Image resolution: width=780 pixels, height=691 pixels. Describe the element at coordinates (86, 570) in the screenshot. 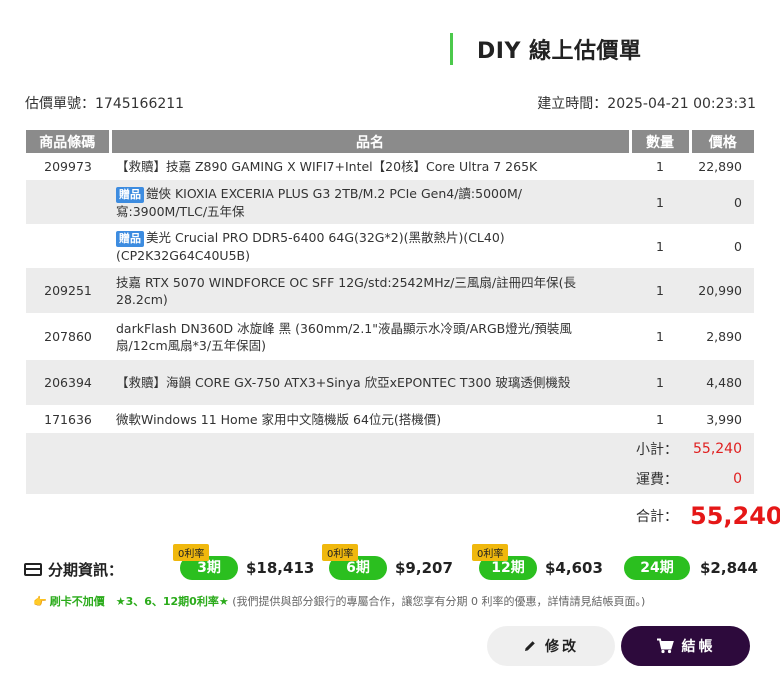

I see `installment-label-text: 分期資訊：` at that location.